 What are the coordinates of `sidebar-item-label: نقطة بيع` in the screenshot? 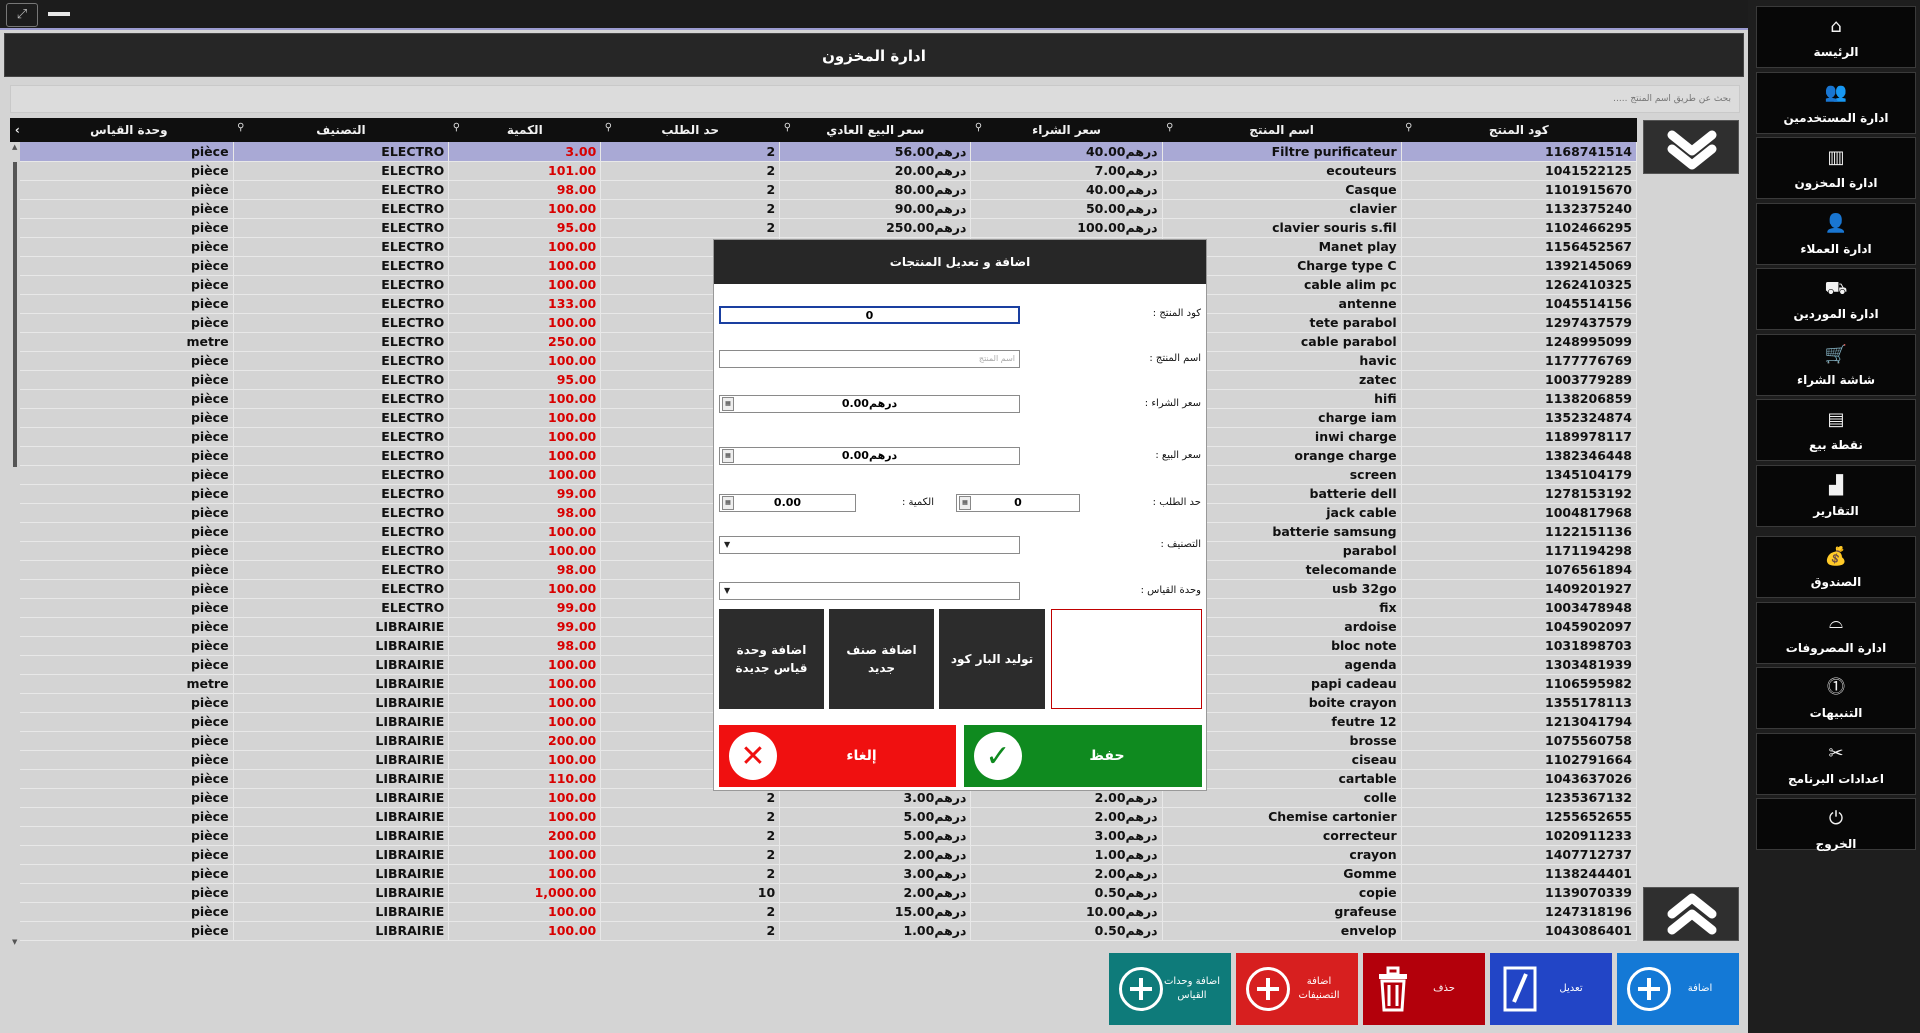 It's located at (1836, 445).